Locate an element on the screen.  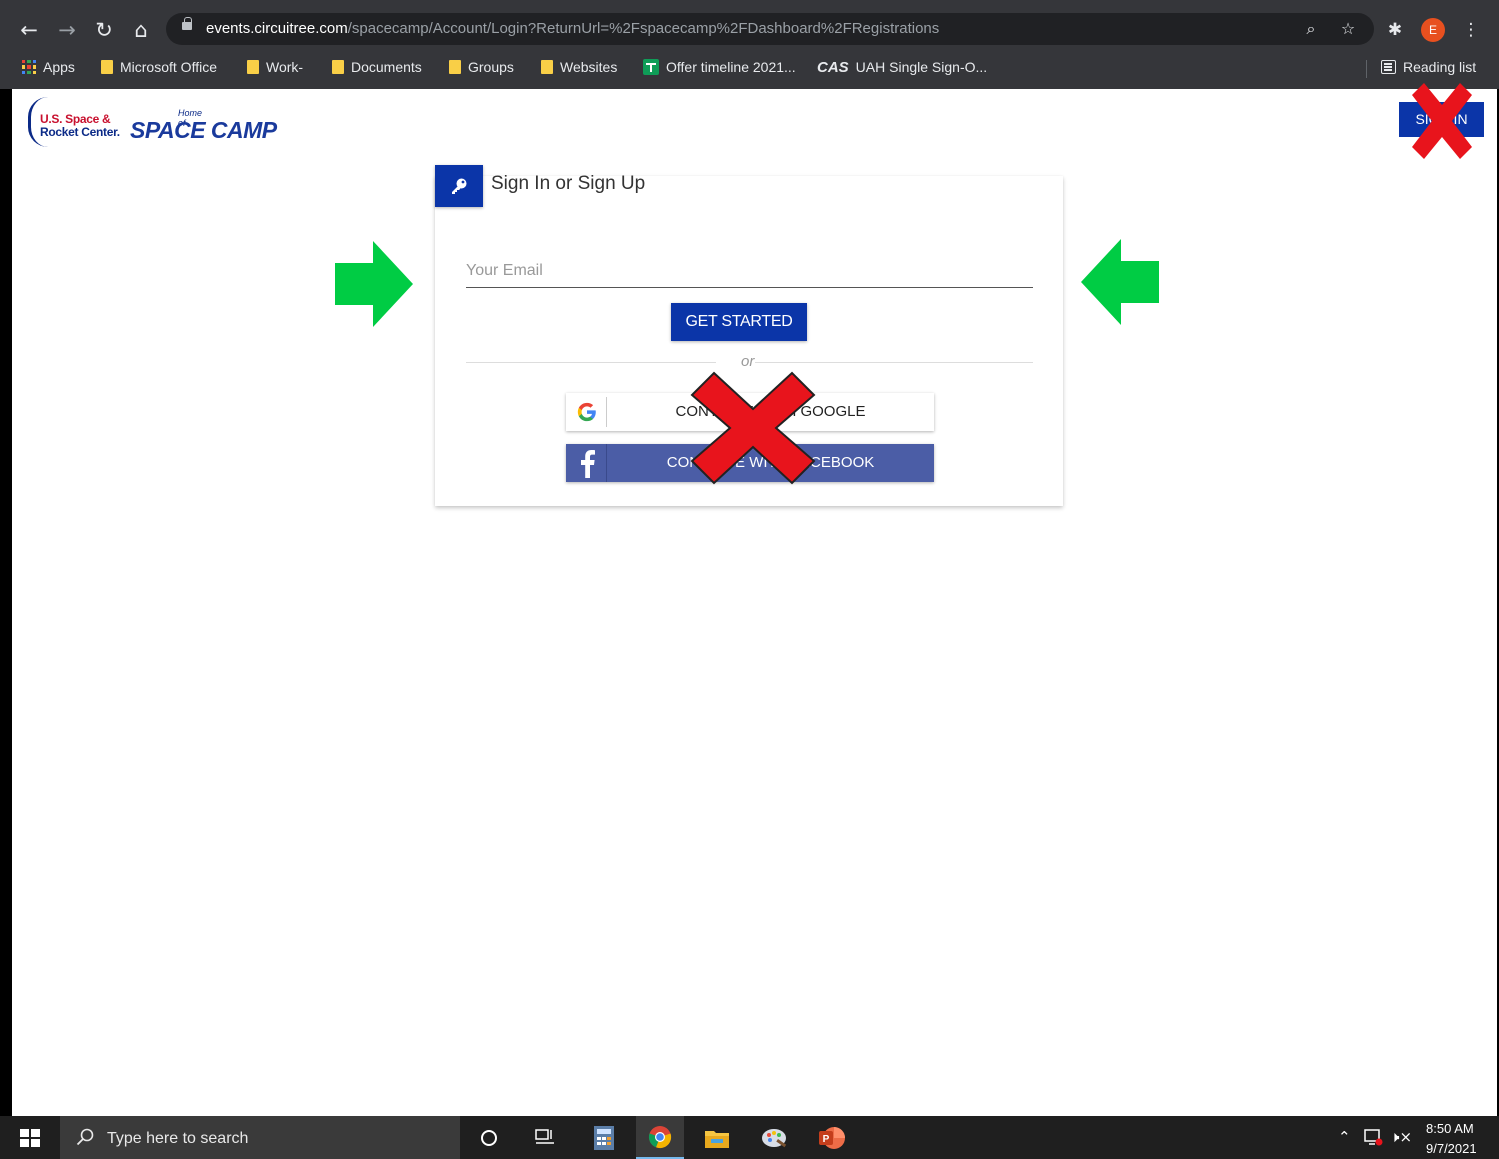
file-explorer-icon is located at coordinates (717, 1139).